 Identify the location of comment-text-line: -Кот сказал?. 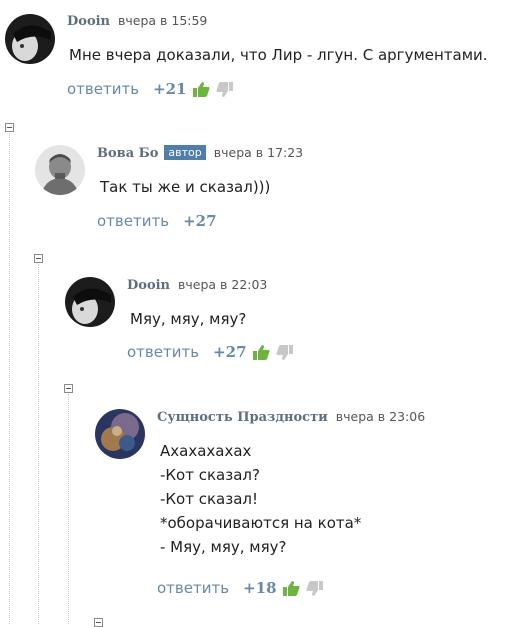
(210, 475).